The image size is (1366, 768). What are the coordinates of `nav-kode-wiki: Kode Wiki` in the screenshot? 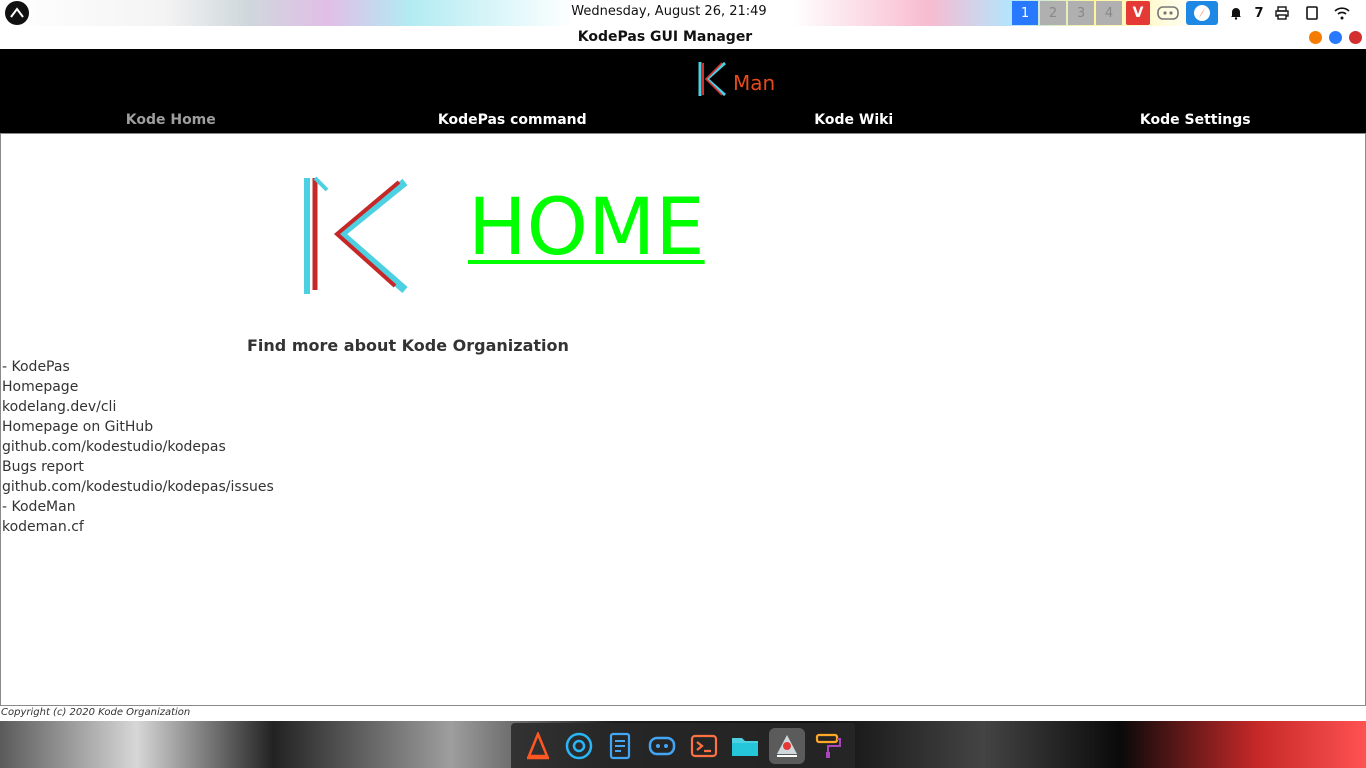 It's located at (854, 121).